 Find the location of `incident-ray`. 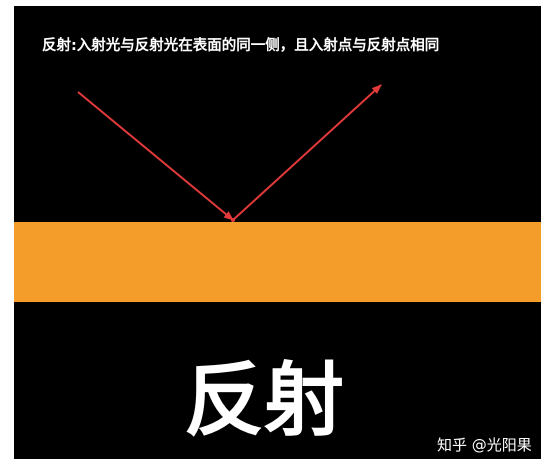

incident-ray is located at coordinates (155, 156).